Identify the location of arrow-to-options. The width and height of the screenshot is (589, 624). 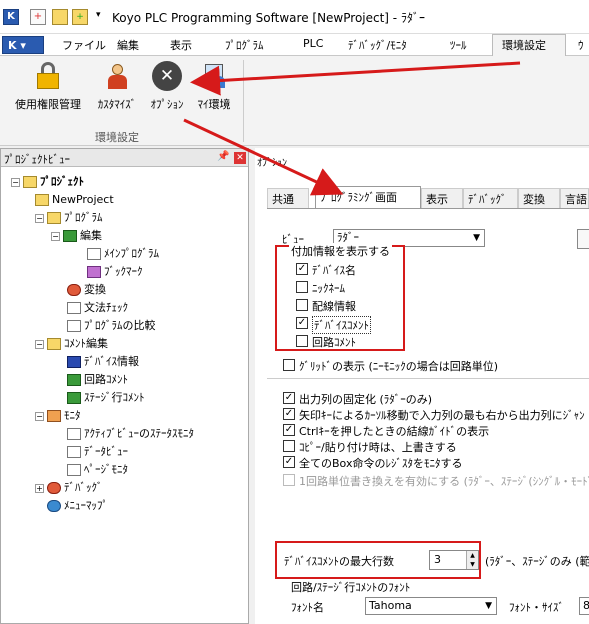
(355, 78).